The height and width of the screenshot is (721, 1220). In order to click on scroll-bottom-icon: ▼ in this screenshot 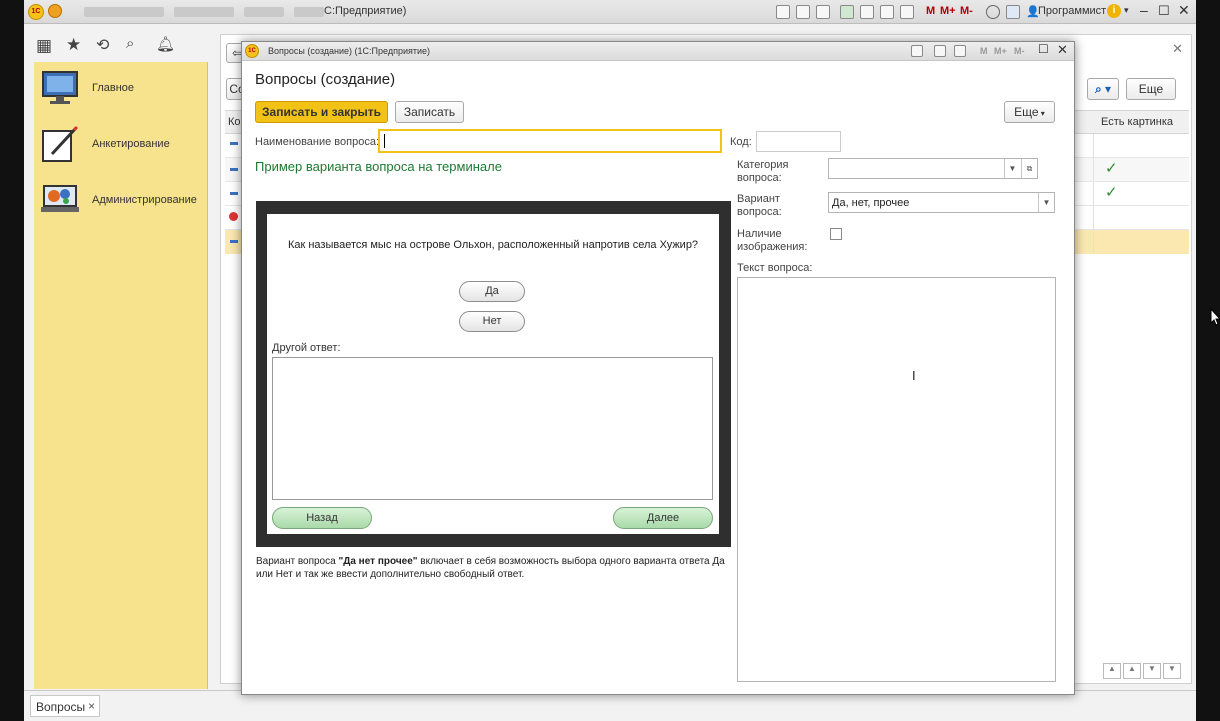, I will do `click(1172, 671)`.